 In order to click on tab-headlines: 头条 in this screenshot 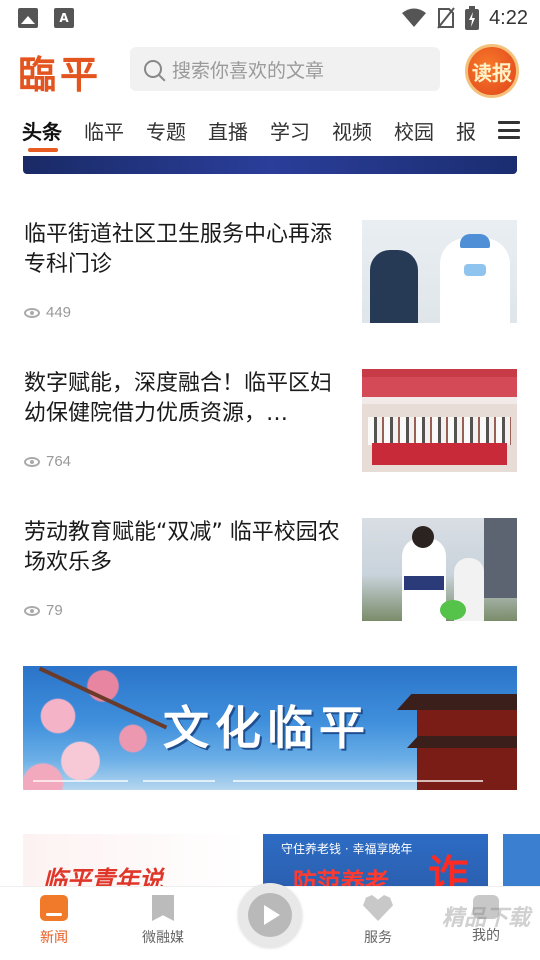, I will do `click(42, 130)`.